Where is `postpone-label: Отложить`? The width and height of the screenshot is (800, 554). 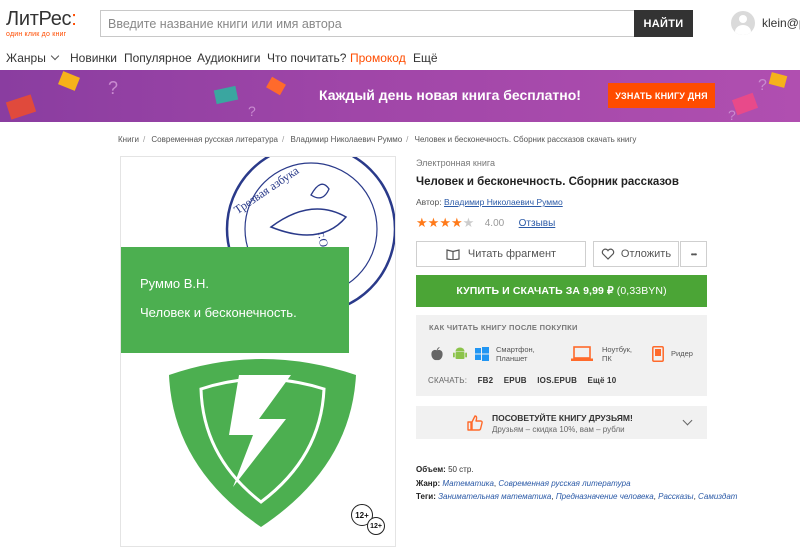
postpone-label: Отложить is located at coordinates (646, 254).